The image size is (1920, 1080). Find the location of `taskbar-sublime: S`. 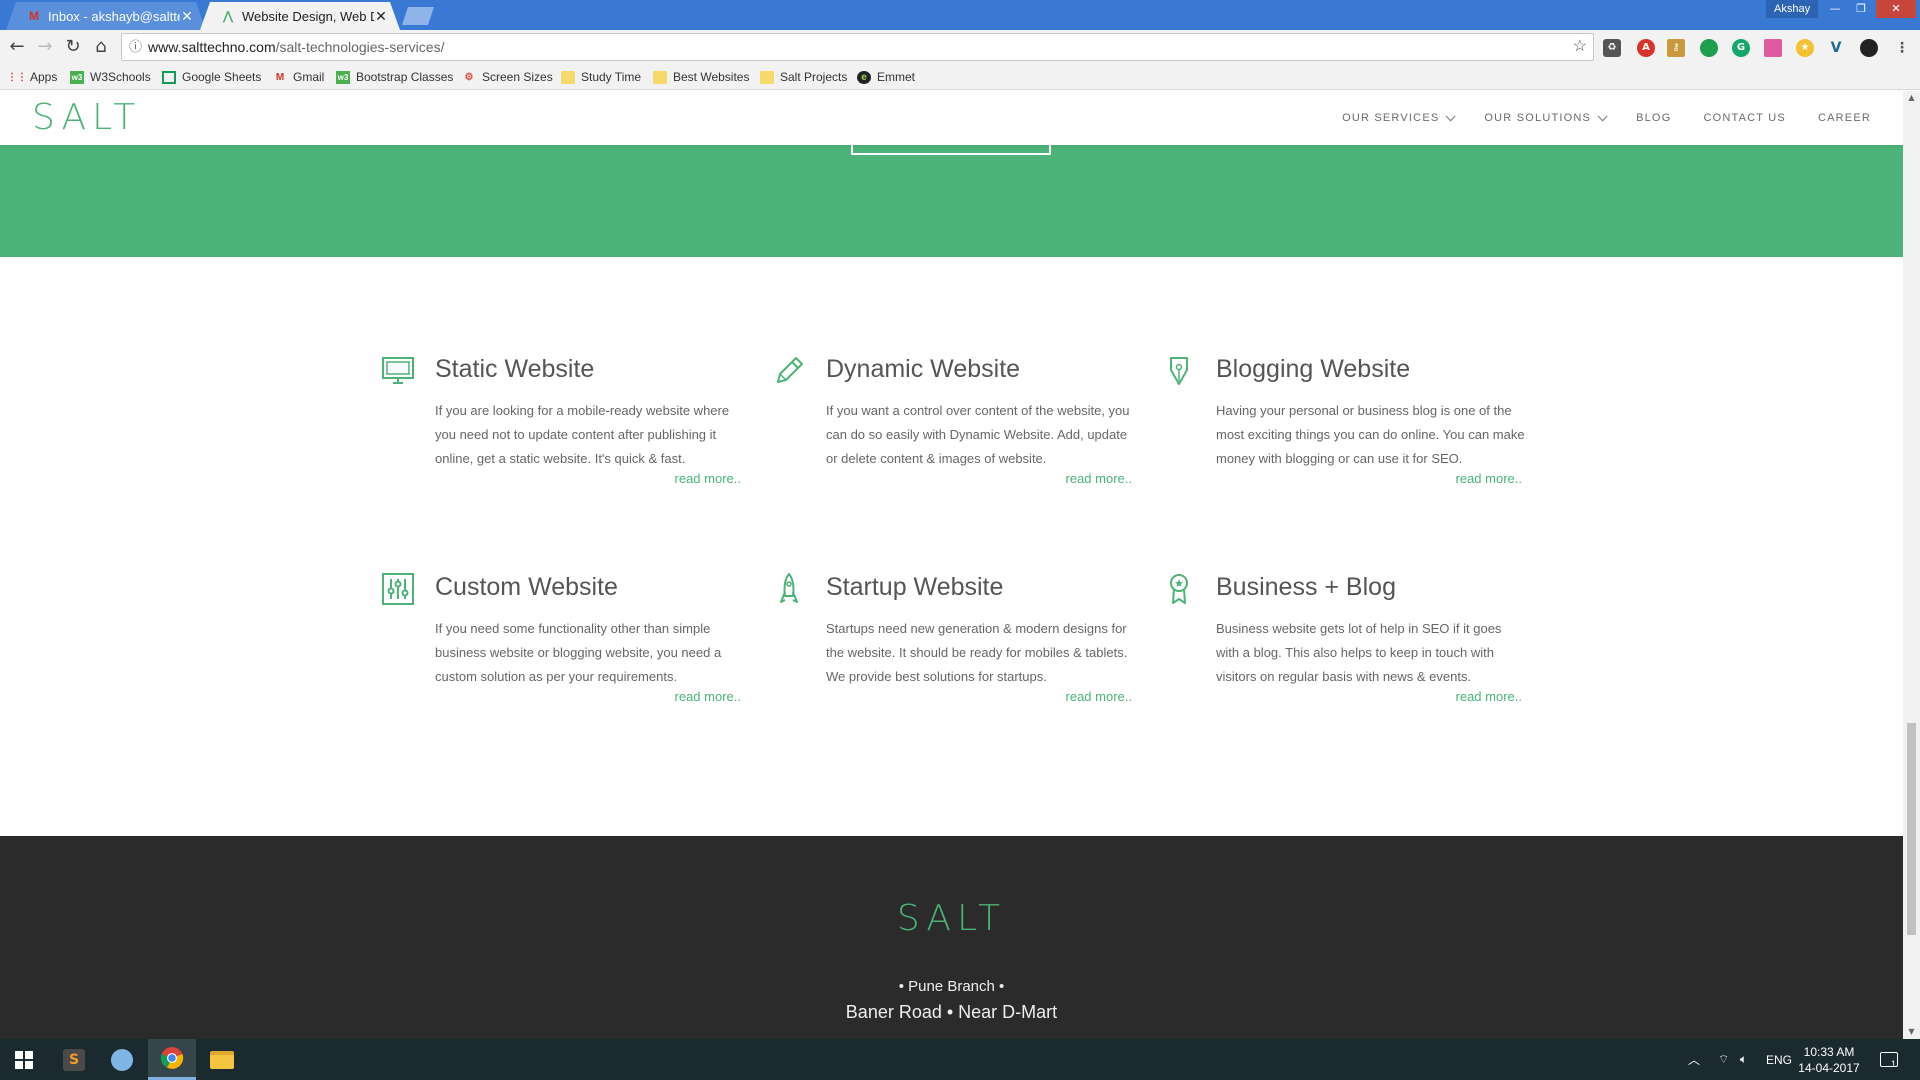

taskbar-sublime: S is located at coordinates (74, 1059).